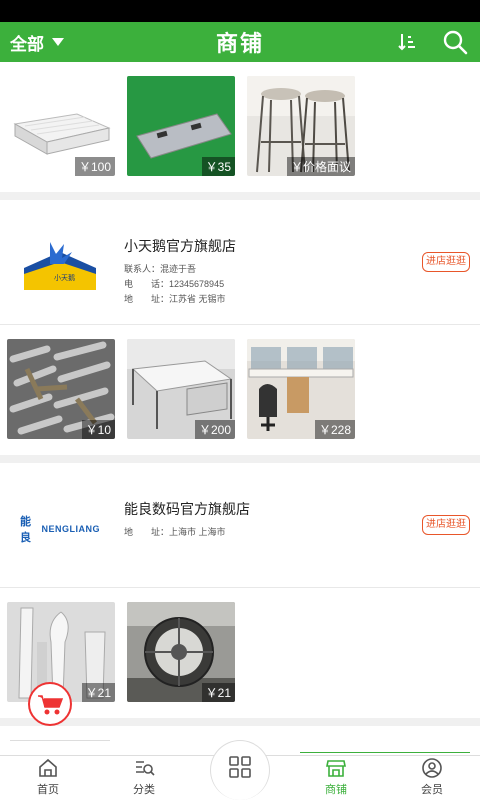  What do you see at coordinates (432, 768) in the screenshot?
I see `user-icon` at bounding box center [432, 768].